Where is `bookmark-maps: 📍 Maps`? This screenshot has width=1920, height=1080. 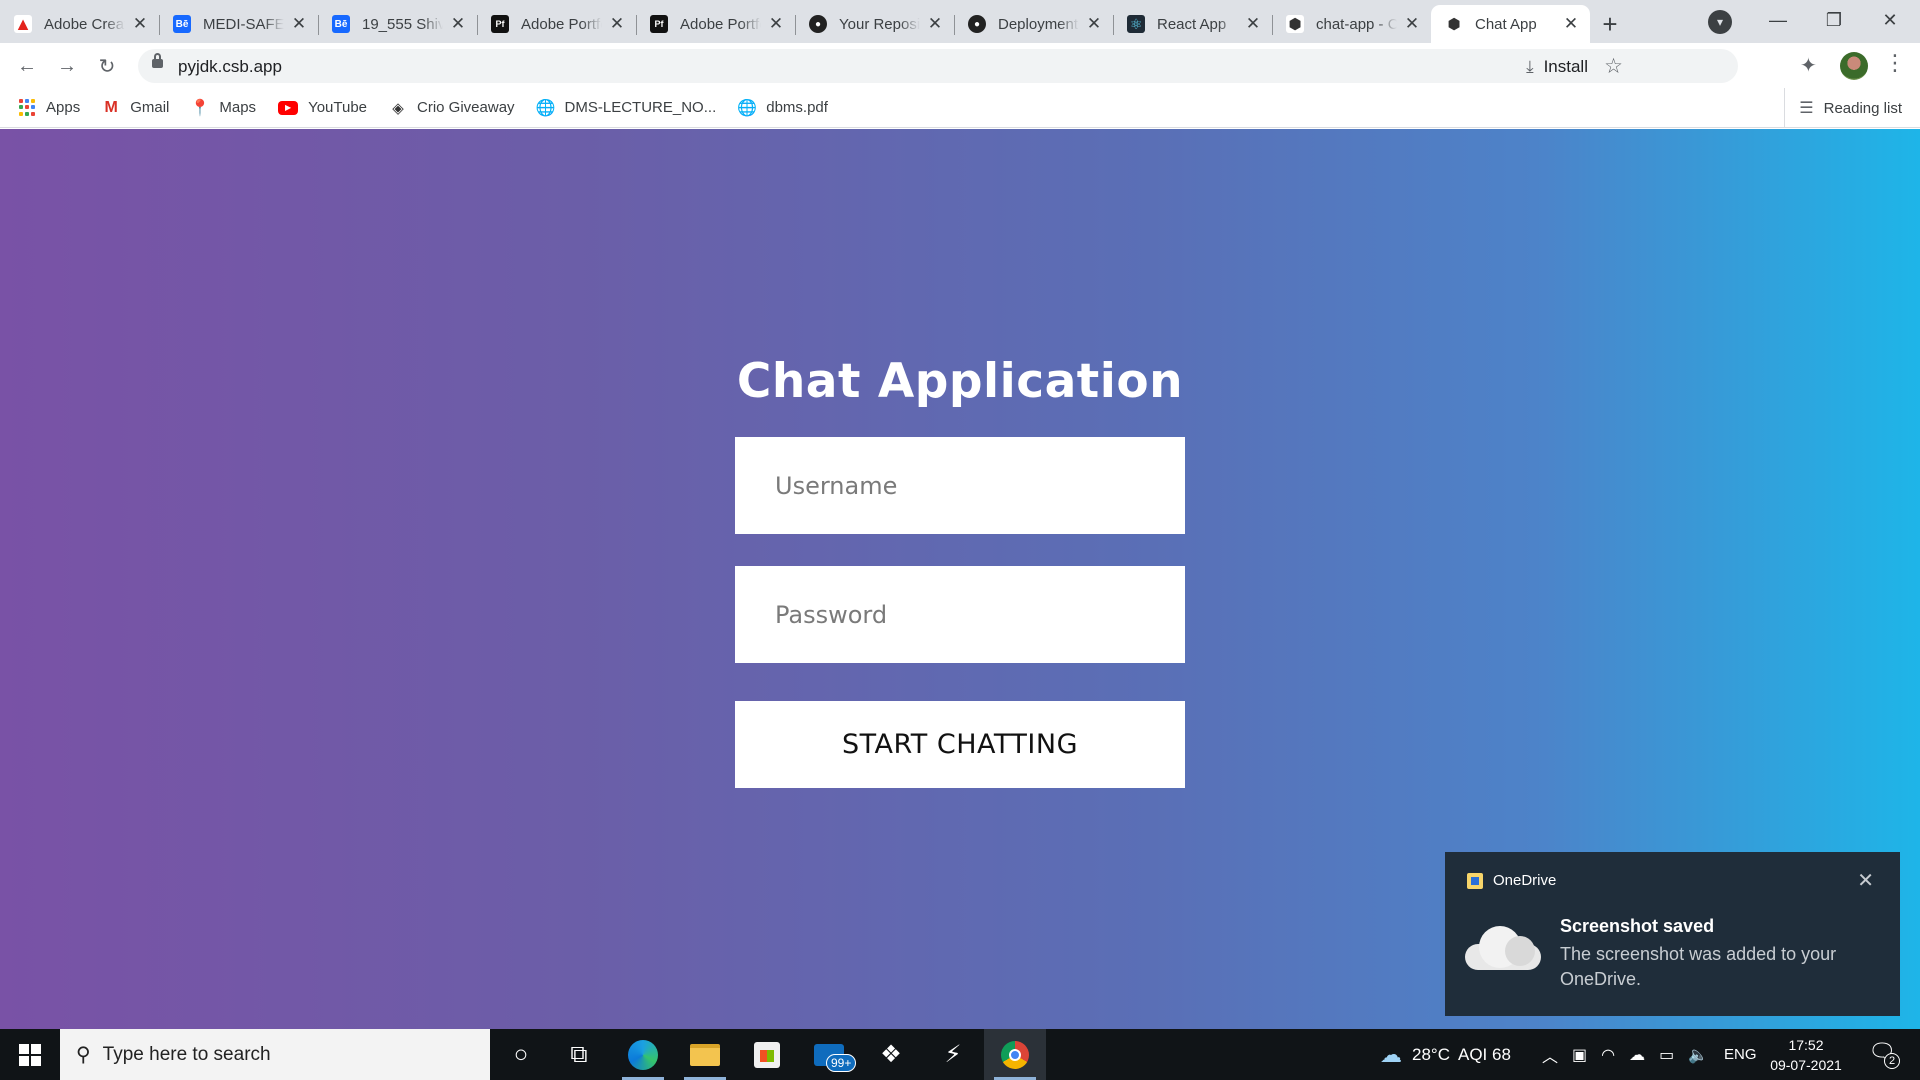
bookmark-maps: 📍 Maps is located at coordinates (223, 108).